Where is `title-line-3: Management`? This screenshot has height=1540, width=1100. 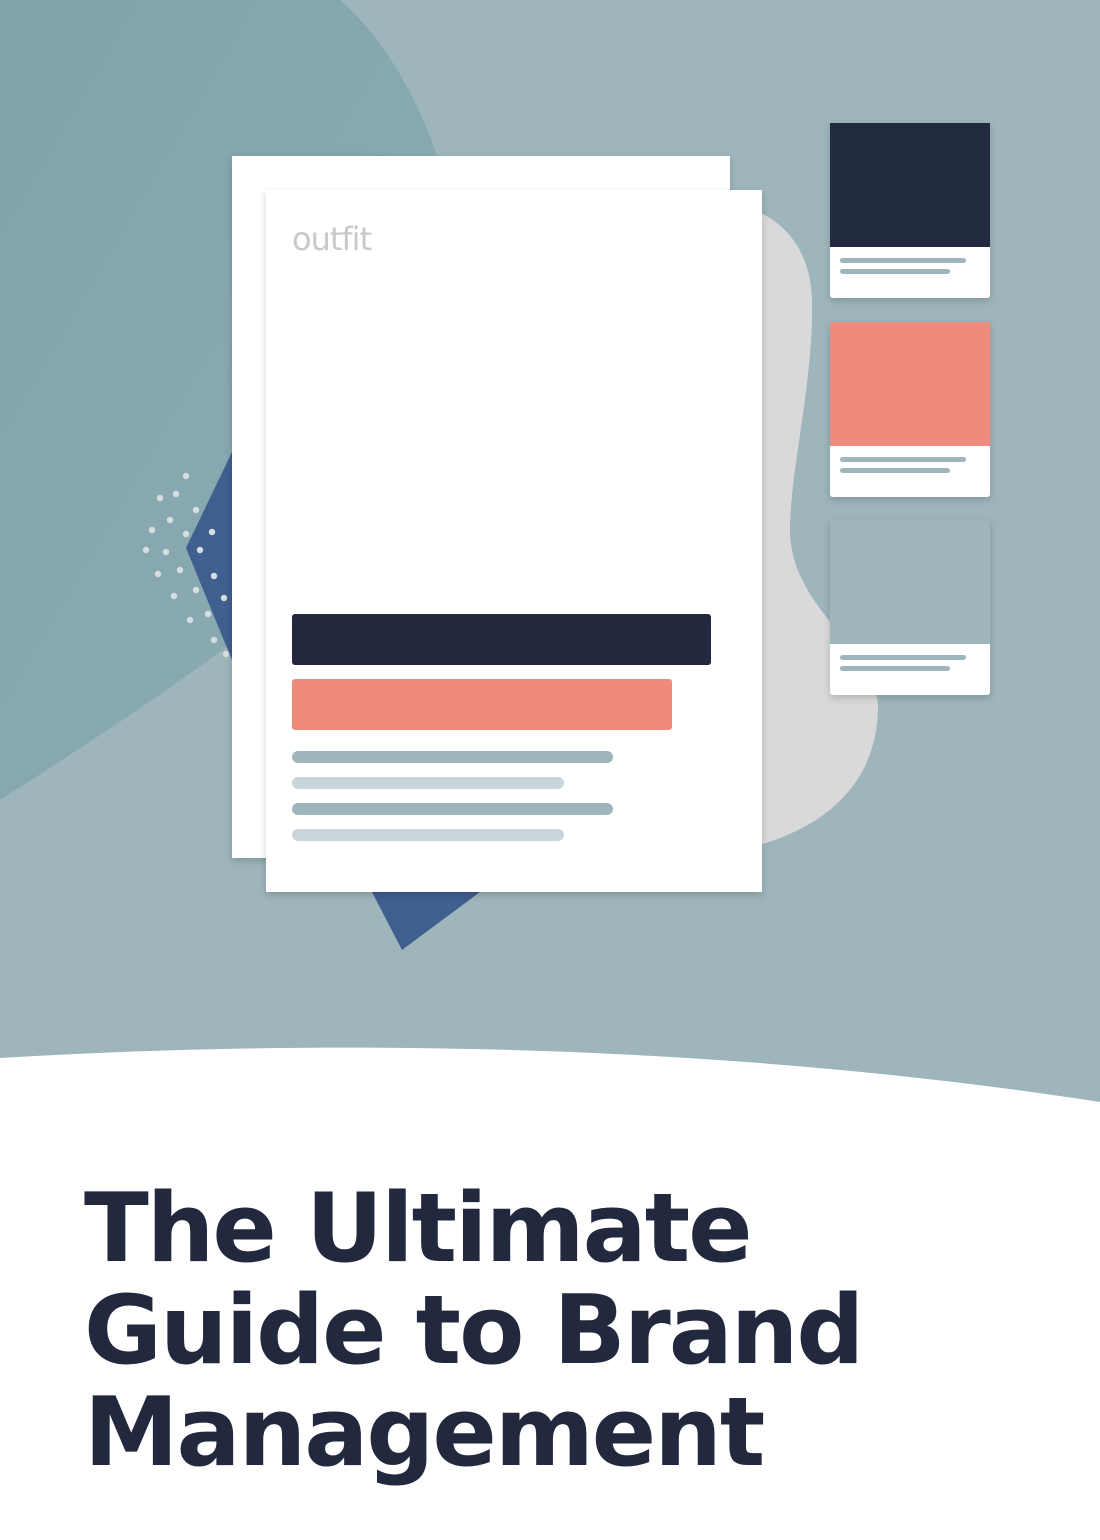
title-line-3: Management is located at coordinates (424, 1433).